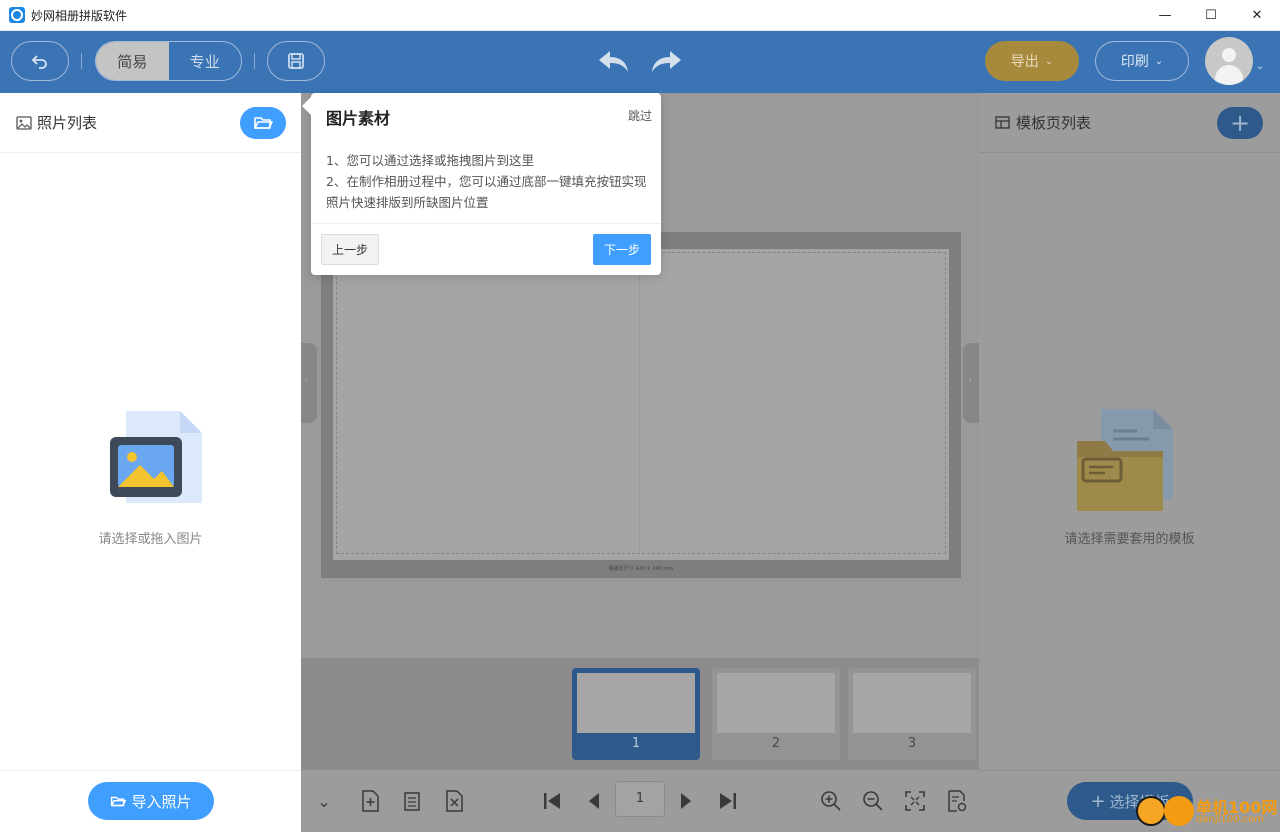 The width and height of the screenshot is (1280, 832). I want to click on print-button: 印刷 ⌄, so click(1142, 61).